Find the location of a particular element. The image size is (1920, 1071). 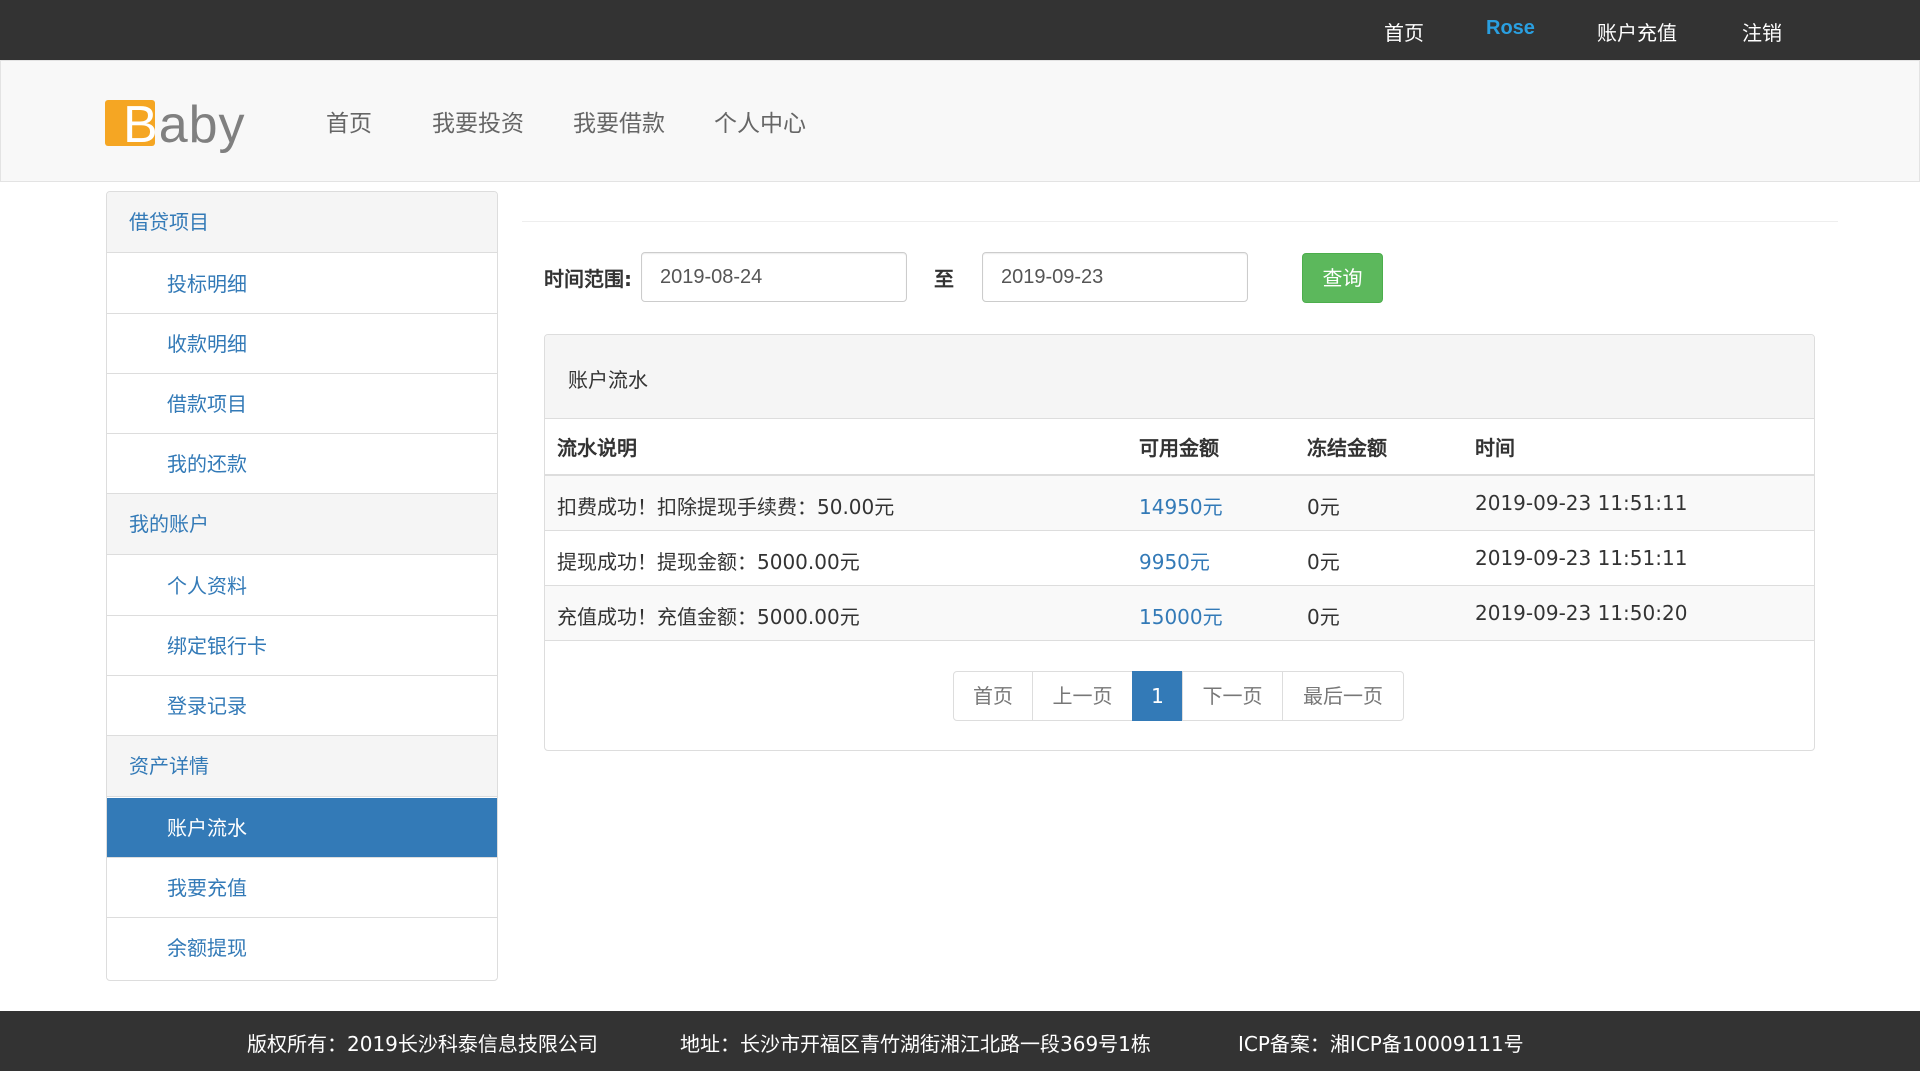

row-description: 充值成功！充值金额：5000.00元 is located at coordinates (708, 617).